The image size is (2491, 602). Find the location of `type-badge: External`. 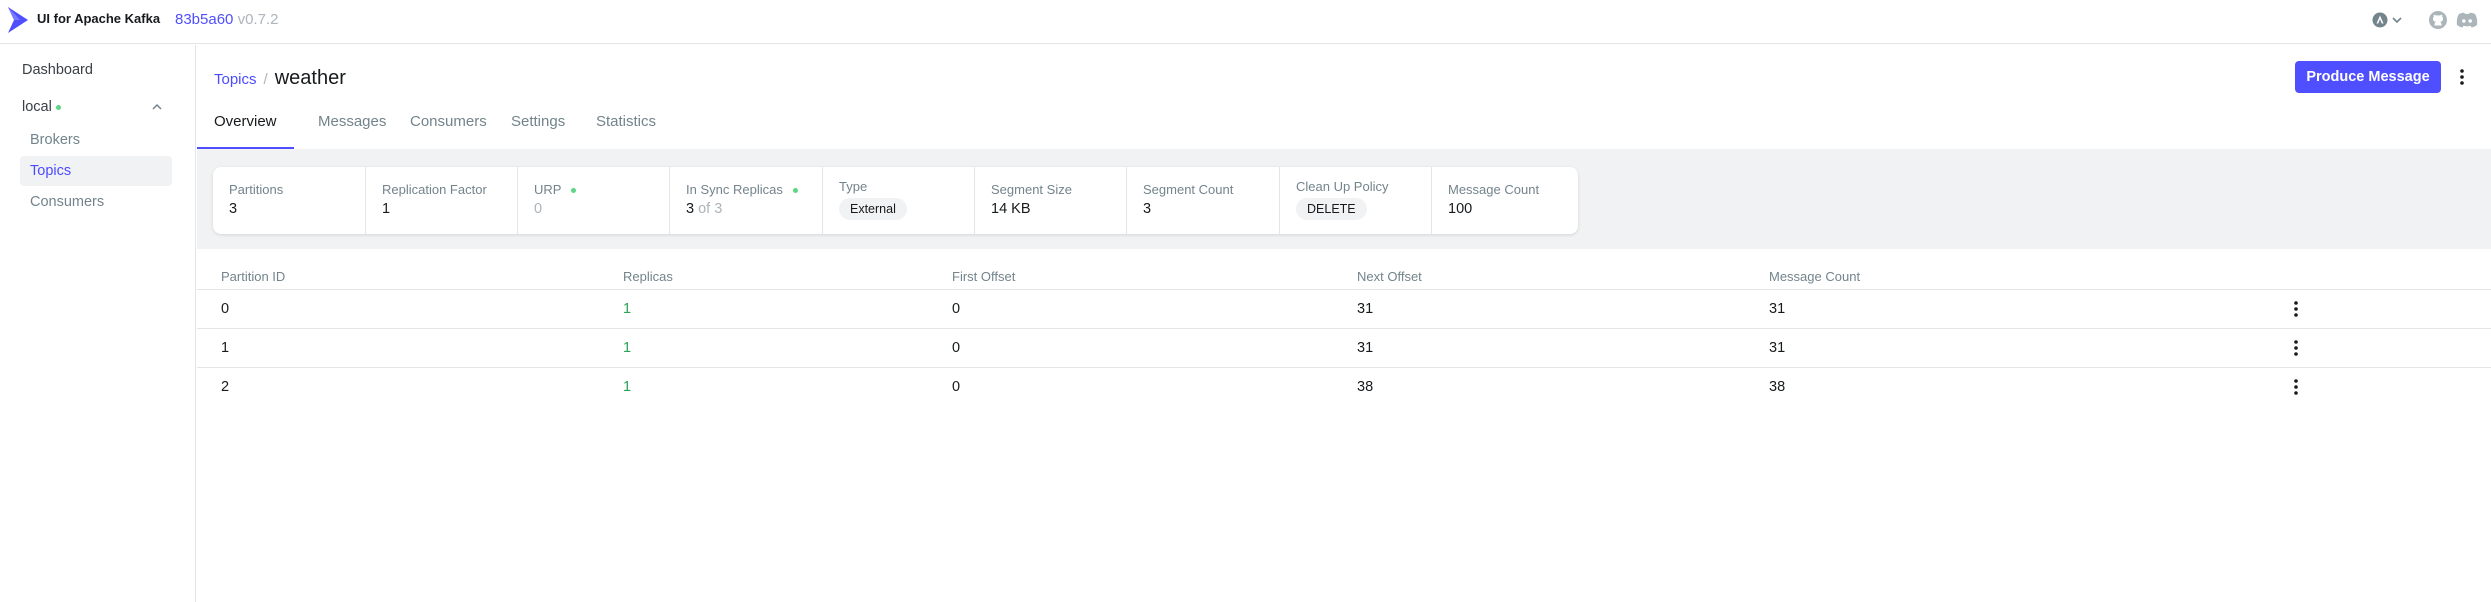

type-badge: External is located at coordinates (873, 209).